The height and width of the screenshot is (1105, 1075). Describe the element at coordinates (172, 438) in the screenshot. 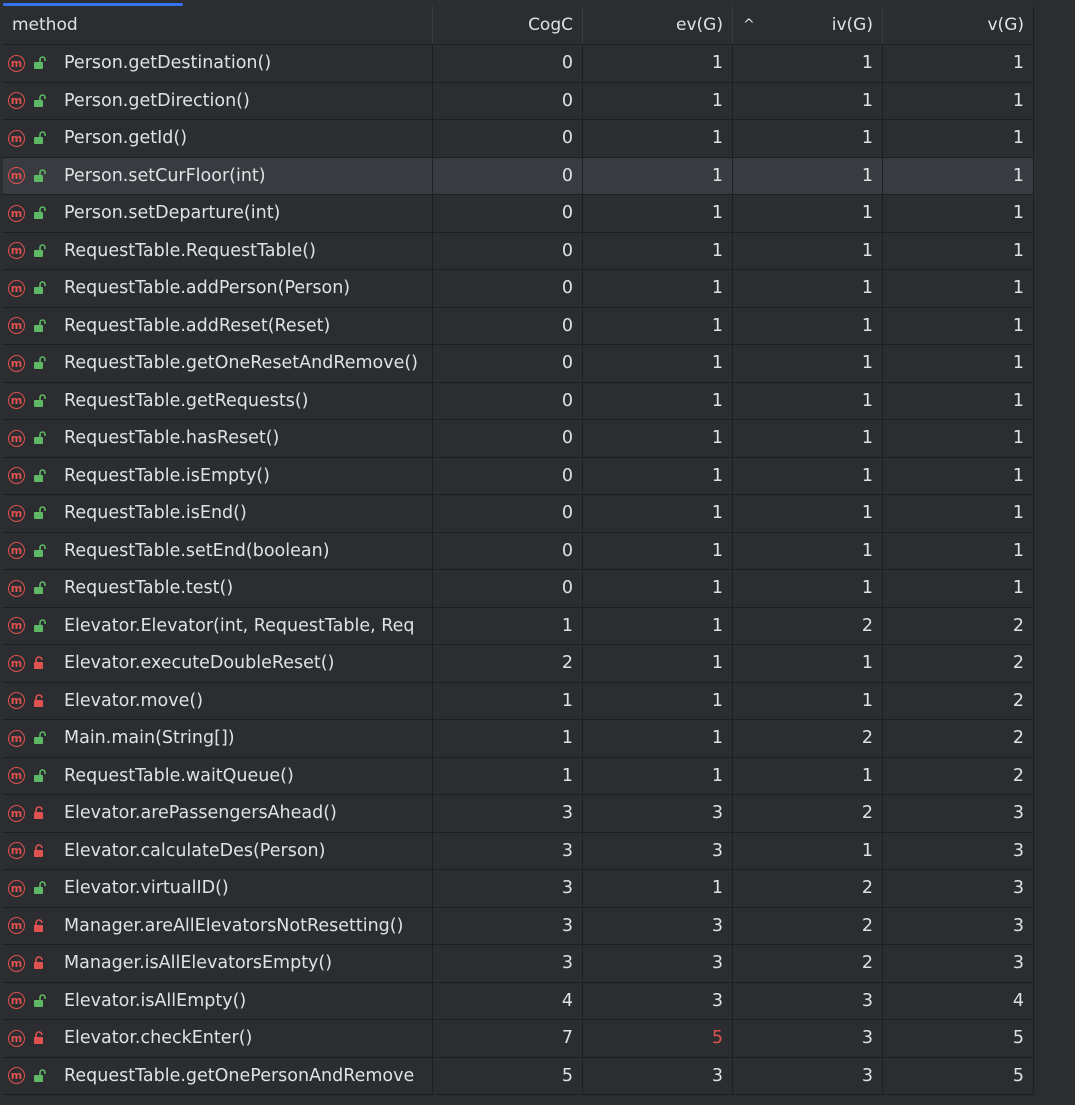

I see `method-name: RequestTable.hasReset()` at that location.